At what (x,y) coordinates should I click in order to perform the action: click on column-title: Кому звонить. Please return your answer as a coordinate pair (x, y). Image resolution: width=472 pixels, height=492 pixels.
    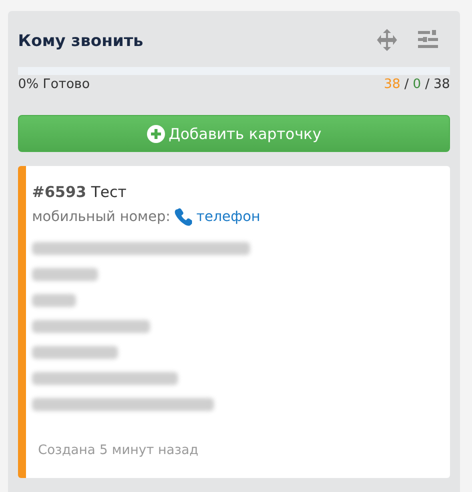
    Looking at the image, I should click on (81, 40).